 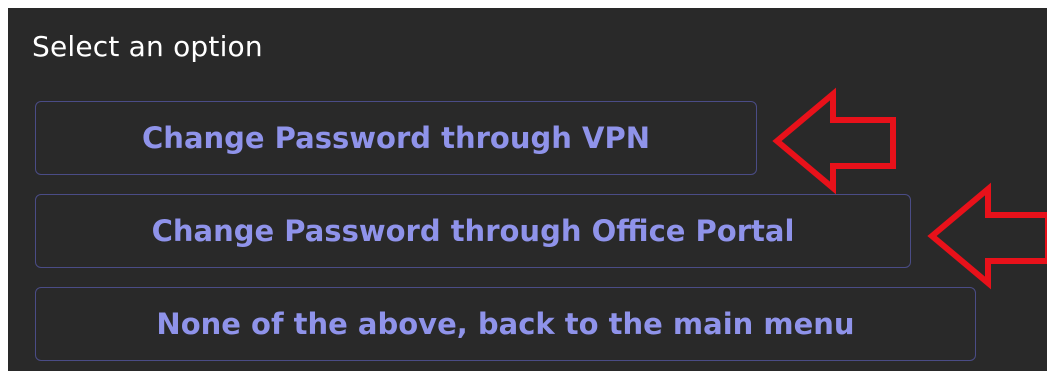 What do you see at coordinates (147, 46) in the screenshot?
I see `prompt-text: Select an option` at bounding box center [147, 46].